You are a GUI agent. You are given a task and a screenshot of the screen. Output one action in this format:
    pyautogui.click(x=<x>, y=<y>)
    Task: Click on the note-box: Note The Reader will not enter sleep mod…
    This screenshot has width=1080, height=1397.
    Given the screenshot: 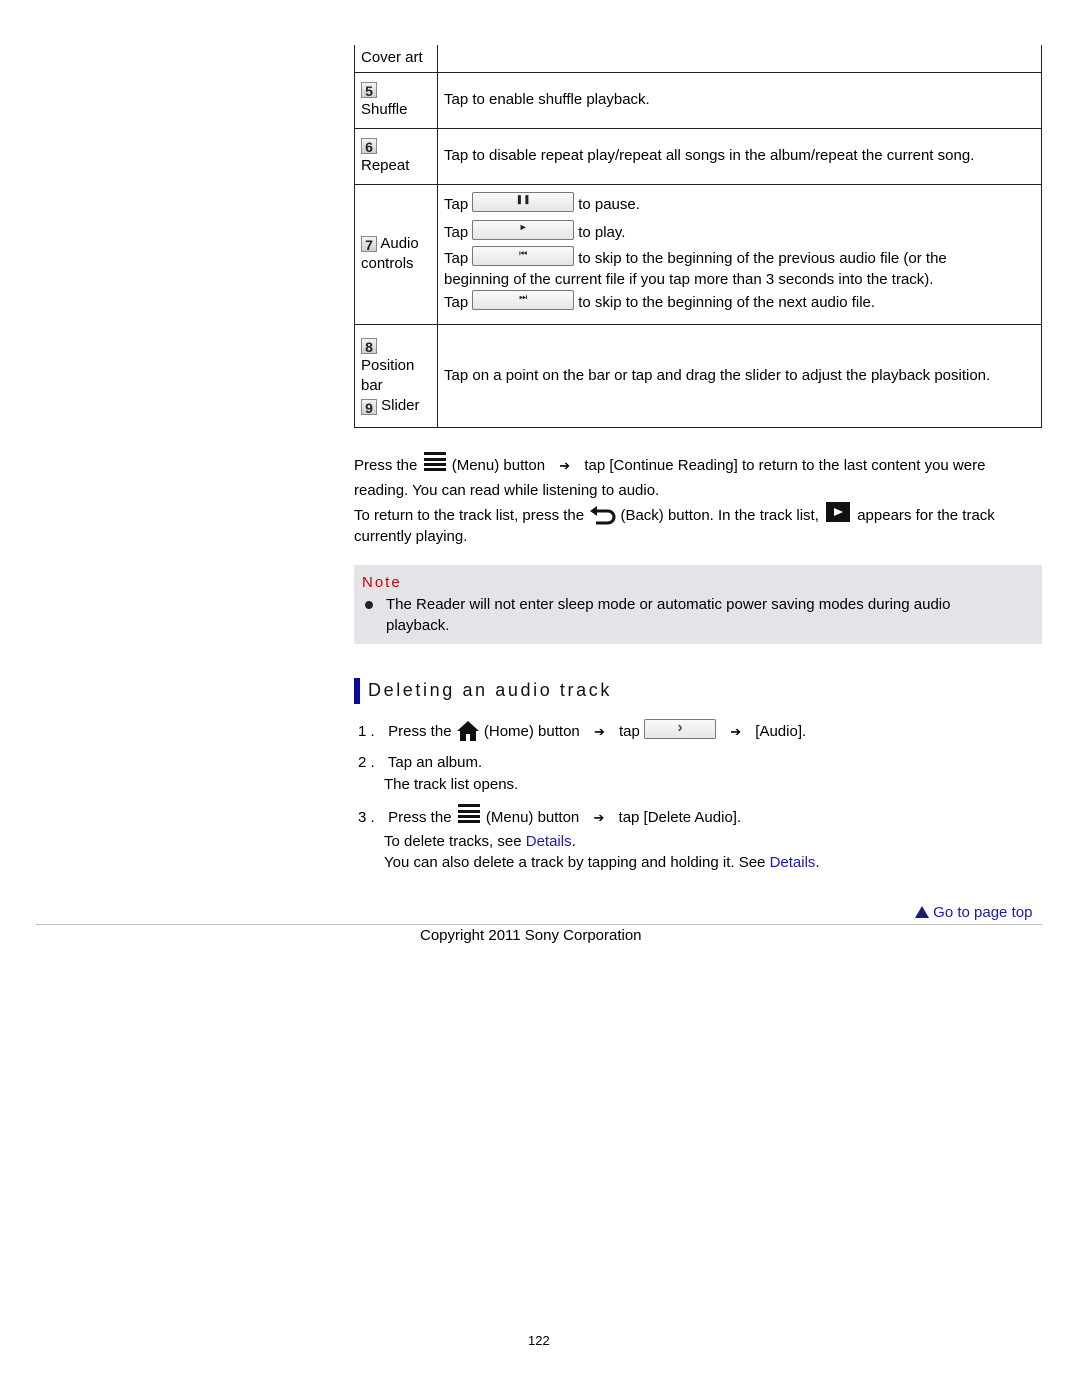 What is the action you would take?
    pyautogui.click(x=698, y=604)
    